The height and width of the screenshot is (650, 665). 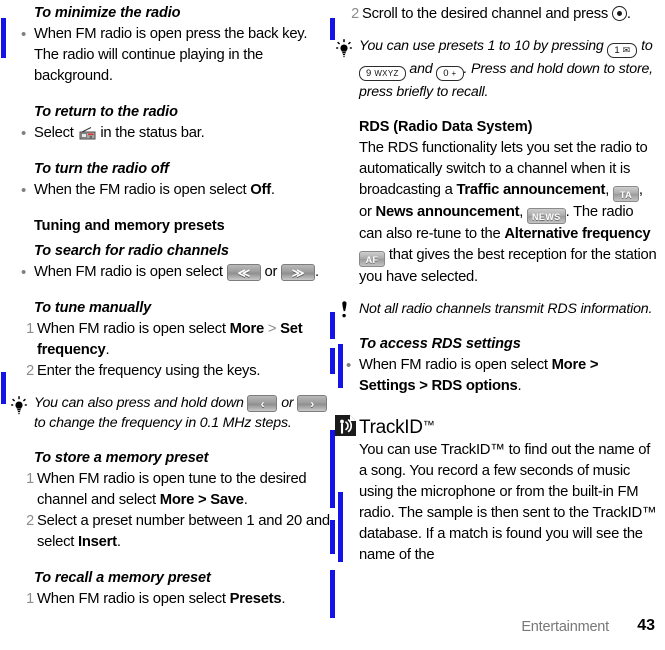 I want to click on menu-label-off: Off, so click(x=260, y=190).